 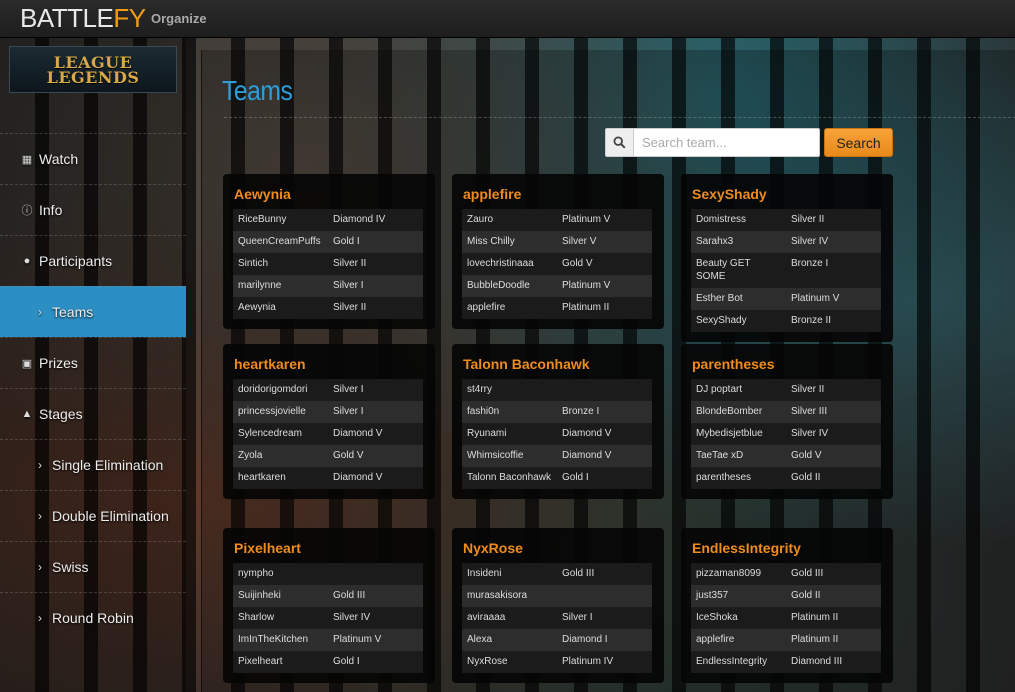 What do you see at coordinates (724, 477) in the screenshot?
I see `player-name: parentheses` at bounding box center [724, 477].